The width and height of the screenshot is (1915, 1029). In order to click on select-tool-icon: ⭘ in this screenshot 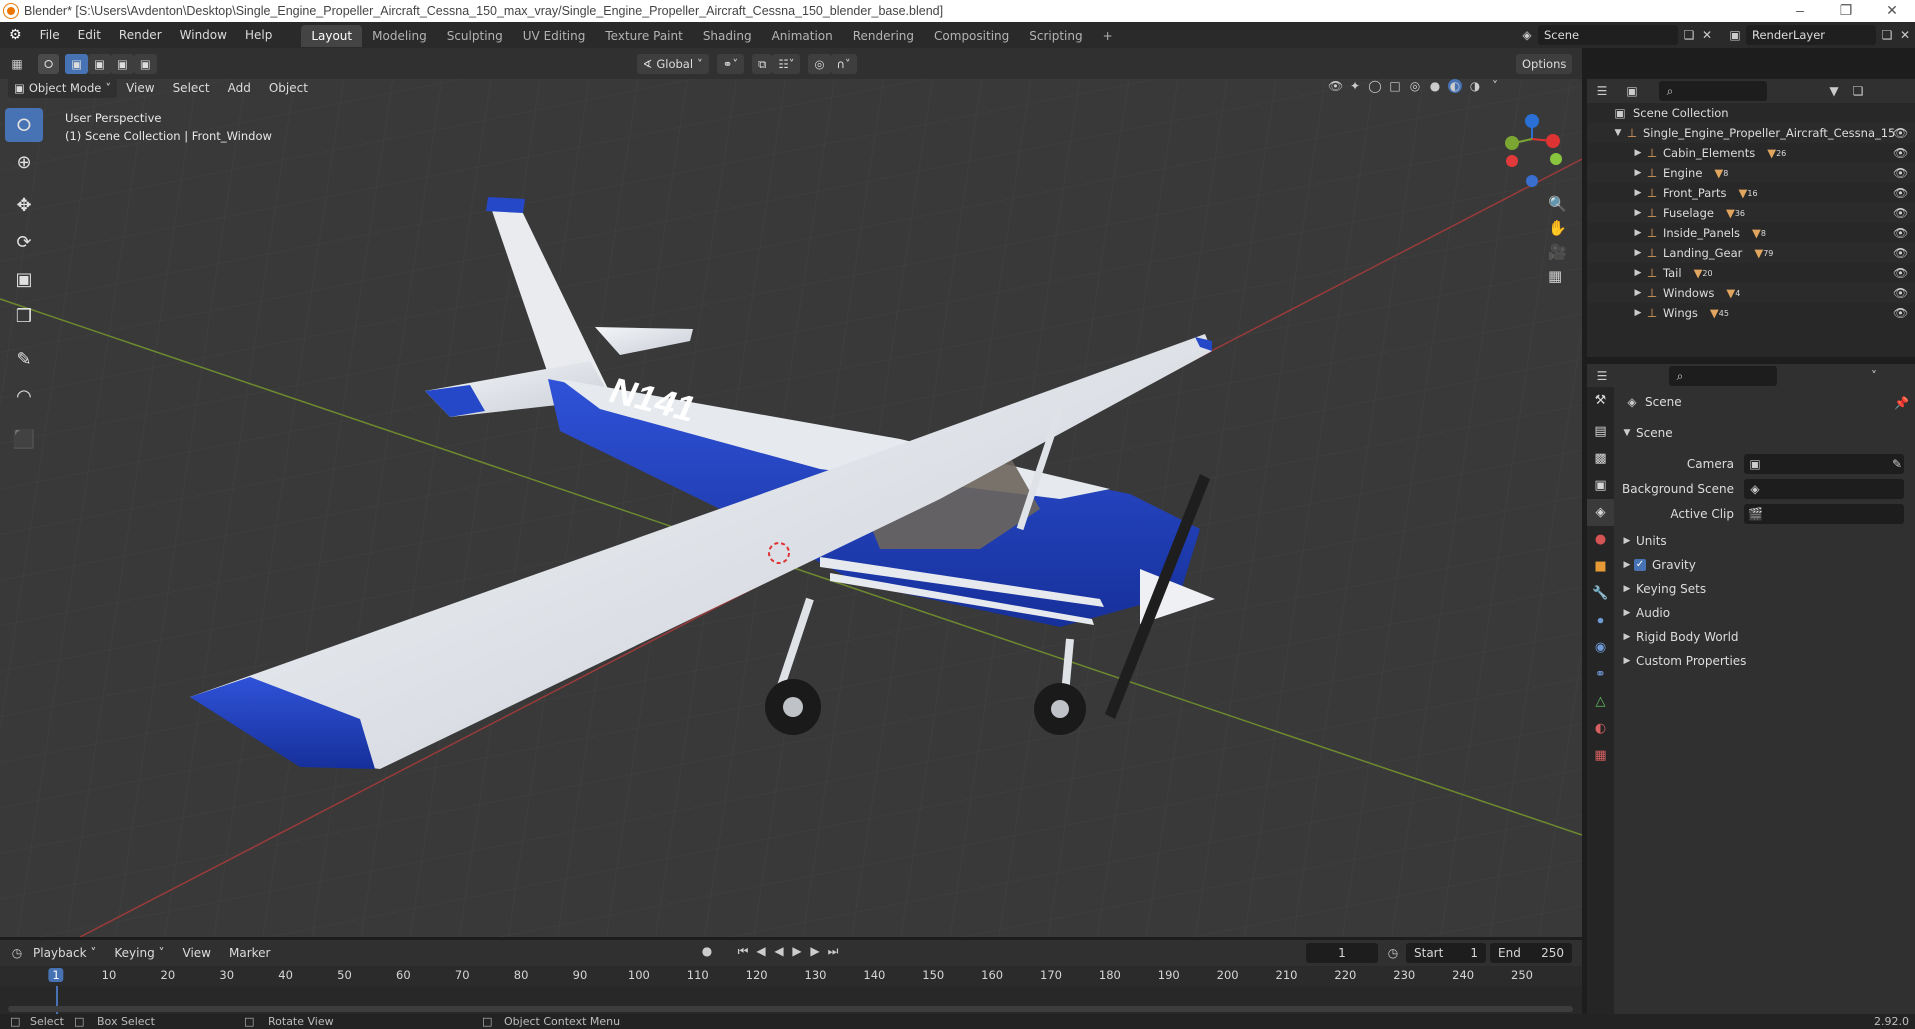, I will do `click(49, 63)`.